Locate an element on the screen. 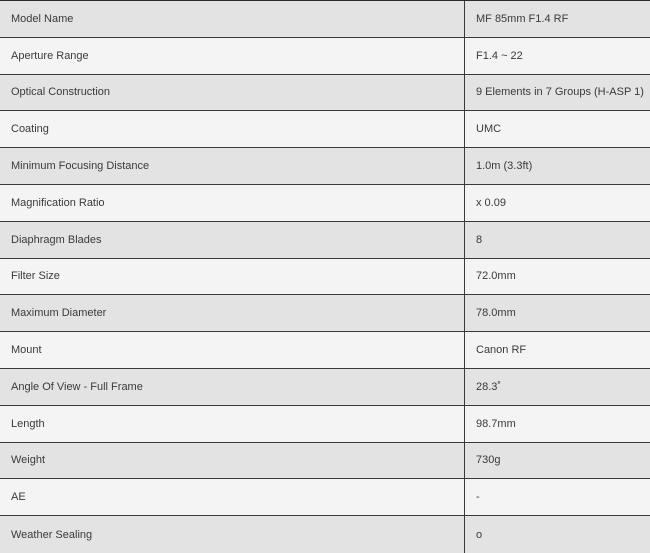  spec-row-angle-of-view: Angle Of View - Full Frame 28.3˚ is located at coordinates (325, 387).